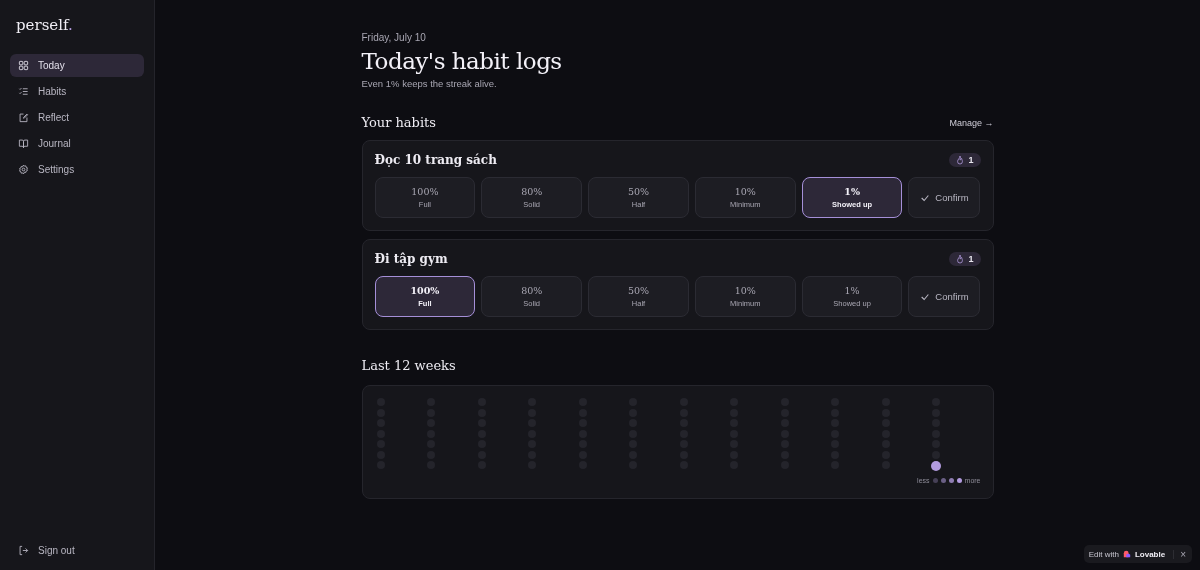  What do you see at coordinates (394, 37) in the screenshot?
I see `date-label: Friday, July 10` at bounding box center [394, 37].